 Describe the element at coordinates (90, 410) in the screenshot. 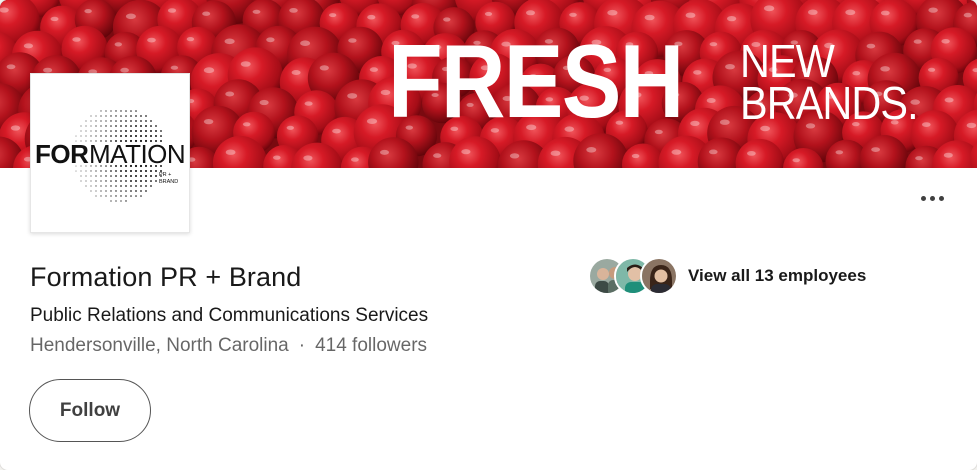

I see `follow-button: Follow` at that location.